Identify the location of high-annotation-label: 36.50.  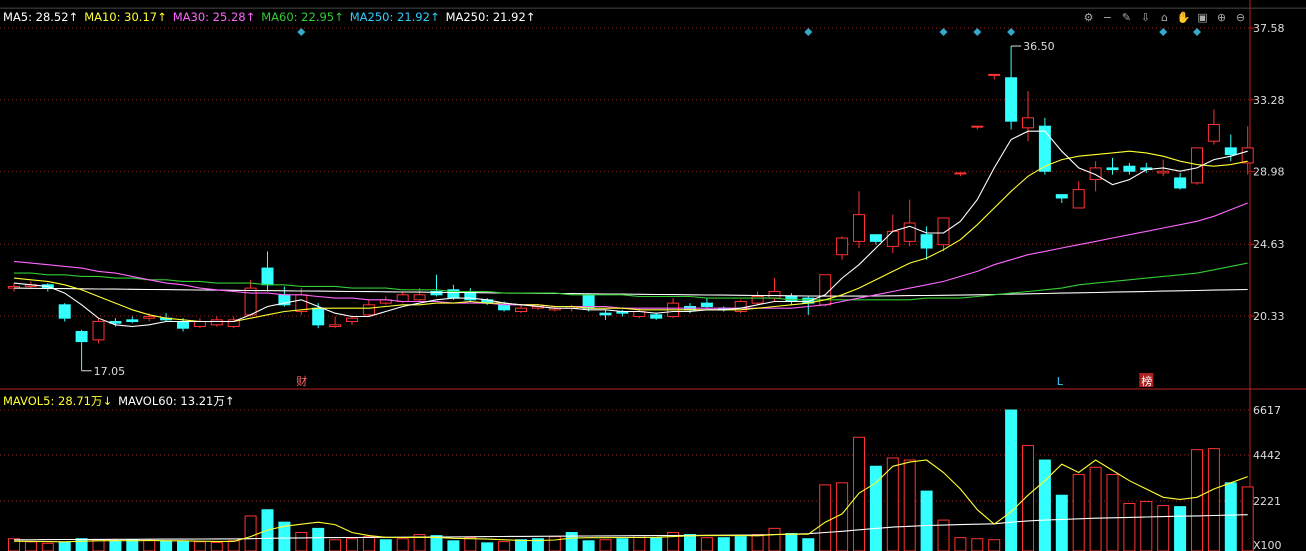
(1039, 46).